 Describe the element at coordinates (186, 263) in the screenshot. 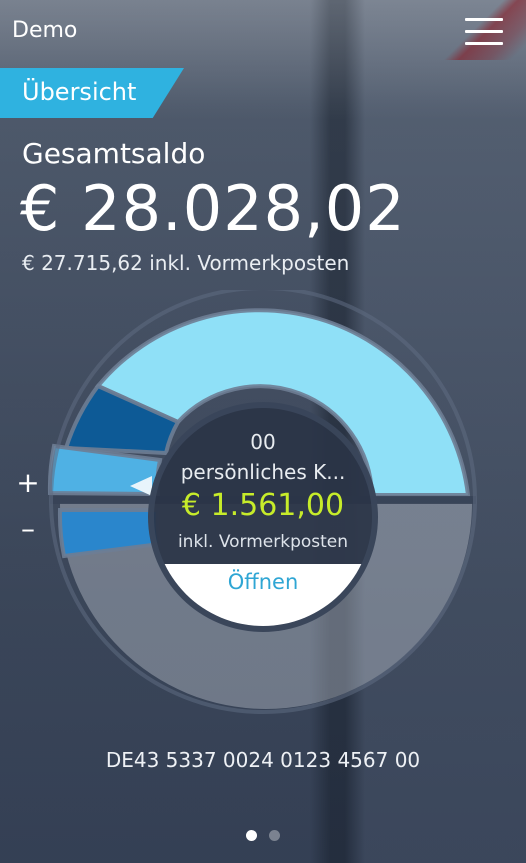

I see `total-balance-pending: € 27.715,62 inkl. Vormerkposten` at that location.